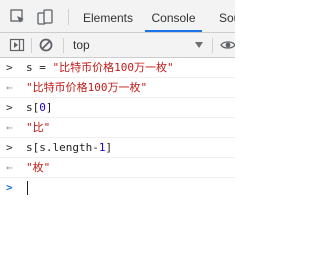 The width and height of the screenshot is (320, 256). I want to click on show-drawer-icon, so click(17, 45).